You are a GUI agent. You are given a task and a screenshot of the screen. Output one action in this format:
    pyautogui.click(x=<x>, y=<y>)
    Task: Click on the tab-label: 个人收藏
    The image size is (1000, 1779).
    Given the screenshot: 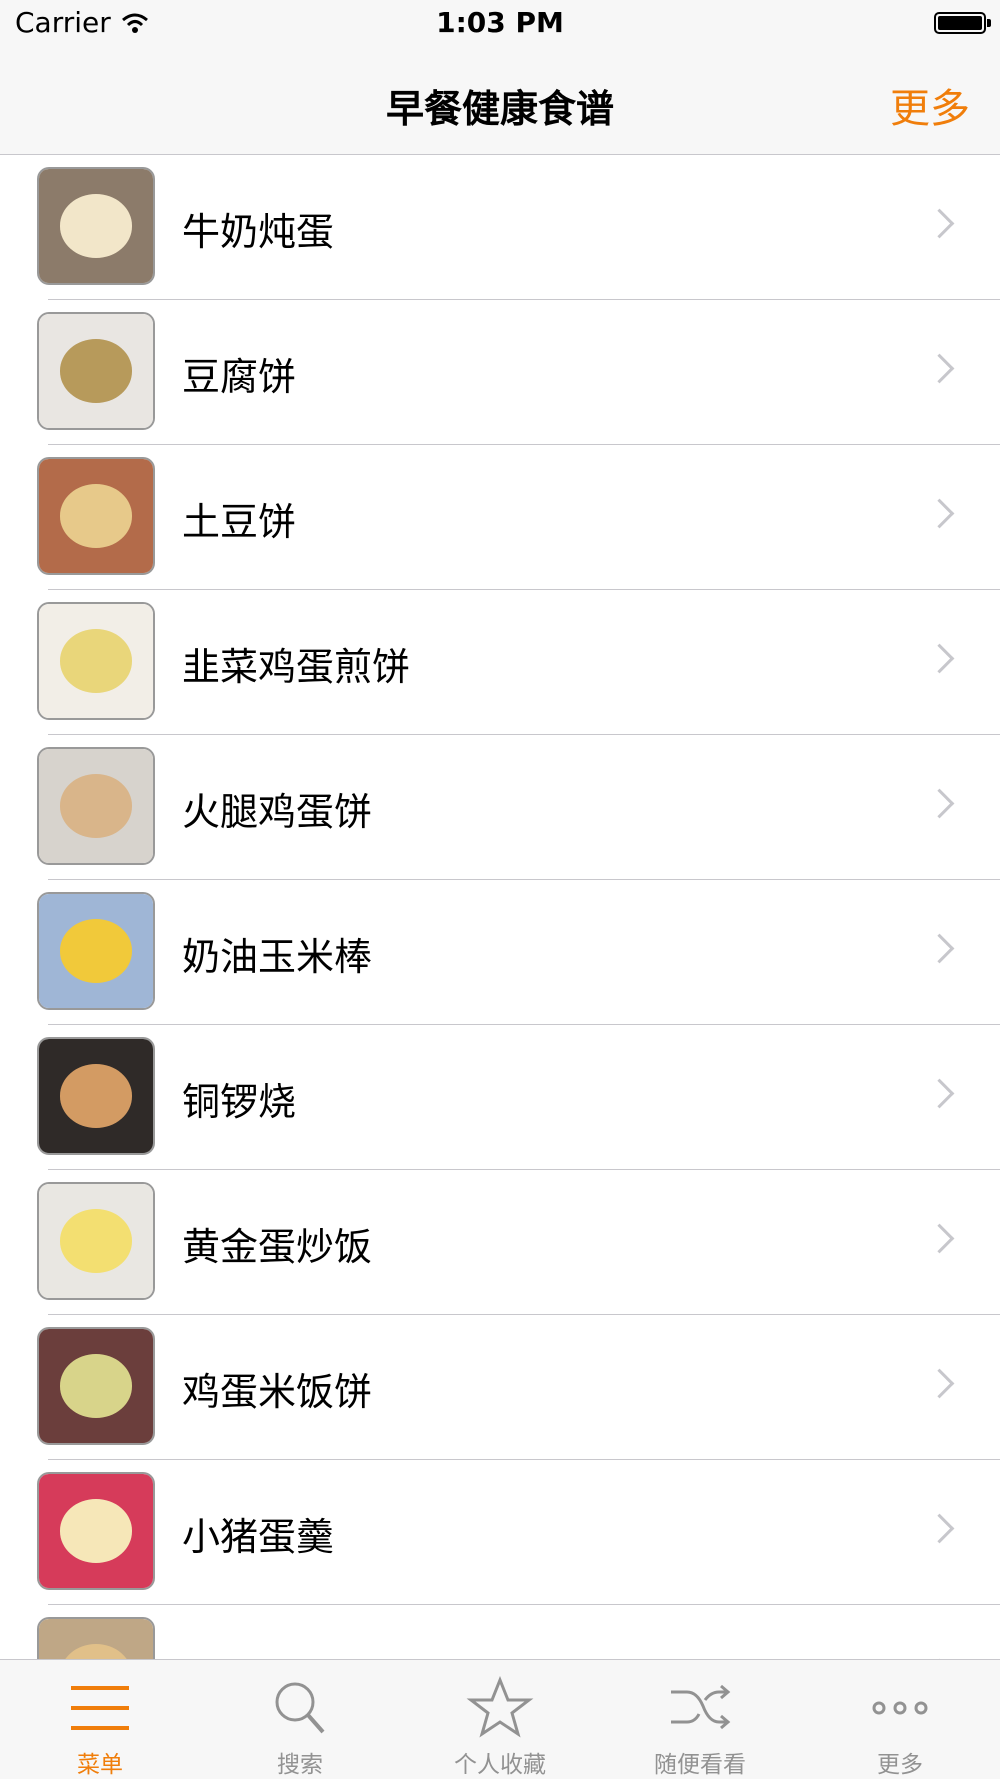 What is the action you would take?
    pyautogui.click(x=500, y=1762)
    